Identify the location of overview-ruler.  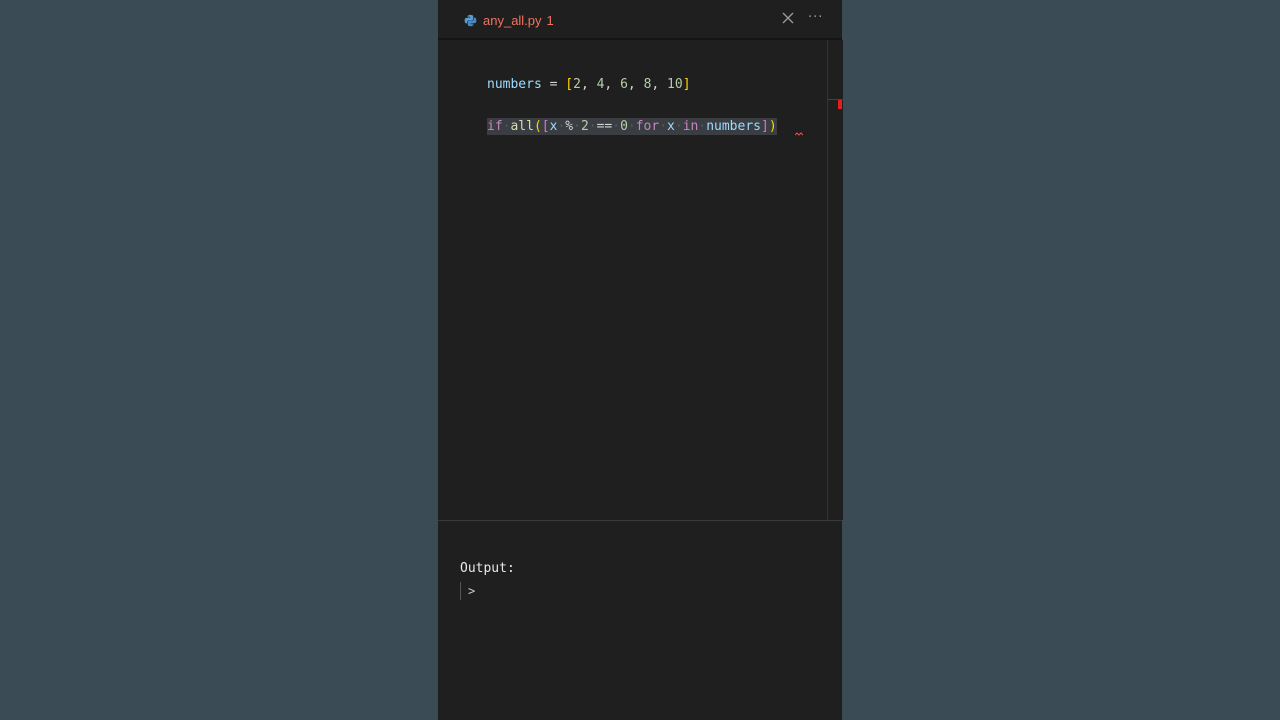
(835, 280).